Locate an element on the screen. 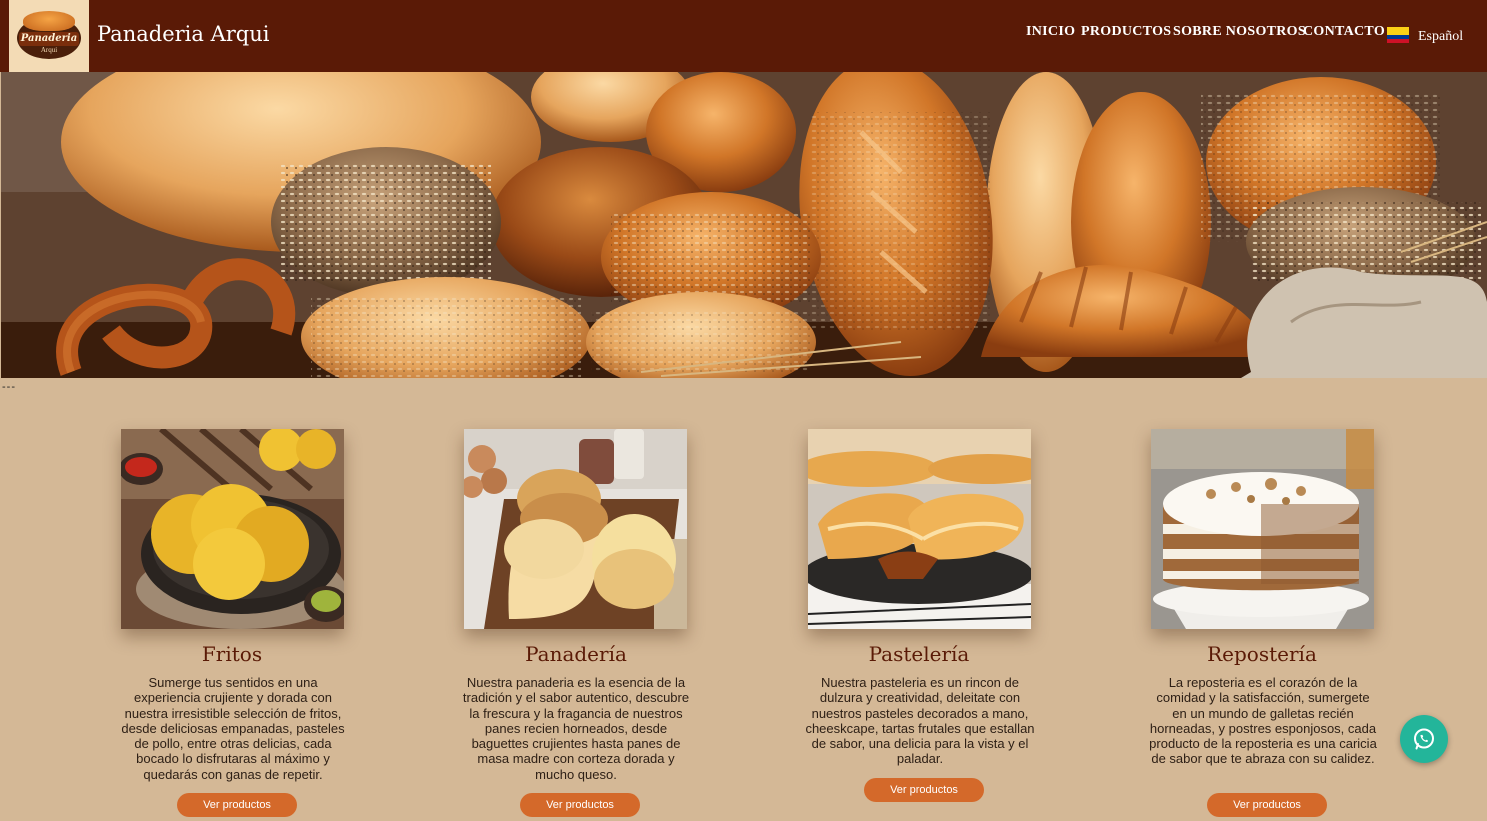 This screenshot has width=1487, height=821. logo: Panaderia Arqui is located at coordinates (49, 36).